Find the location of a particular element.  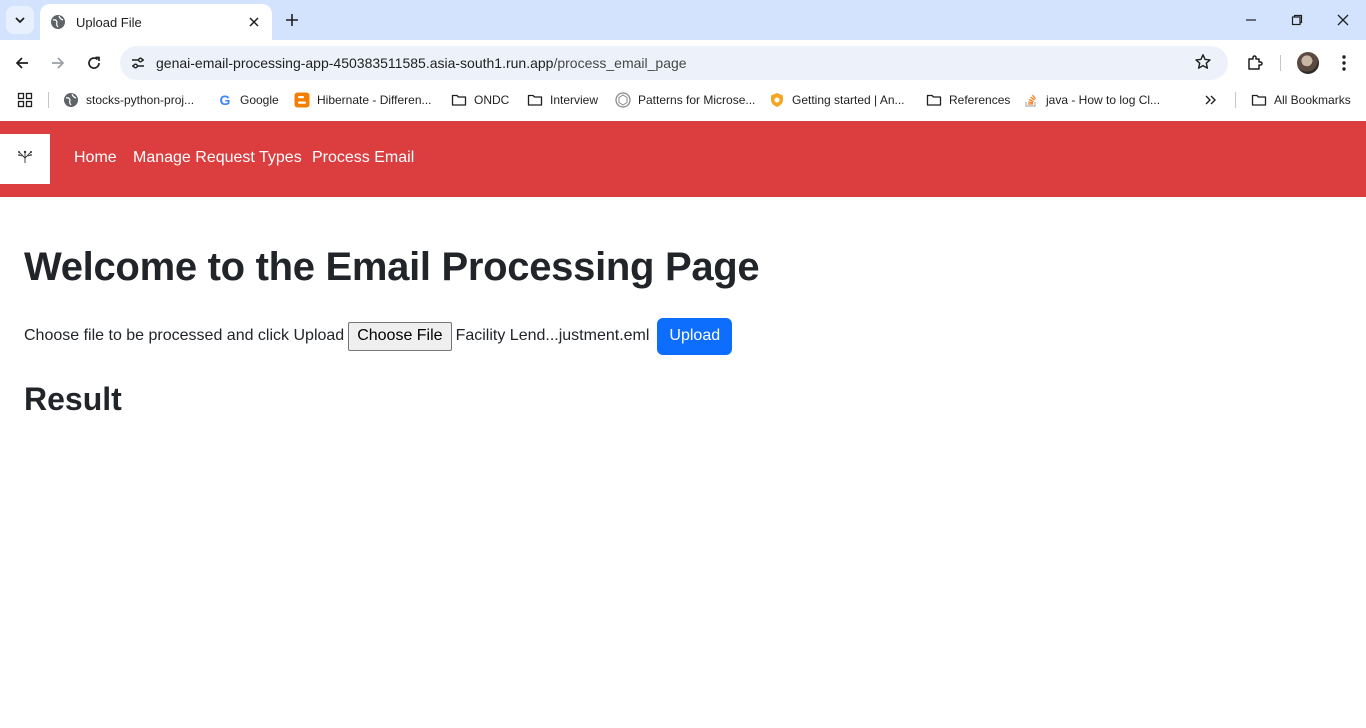

more-bookmarks-icon is located at coordinates (1211, 100).